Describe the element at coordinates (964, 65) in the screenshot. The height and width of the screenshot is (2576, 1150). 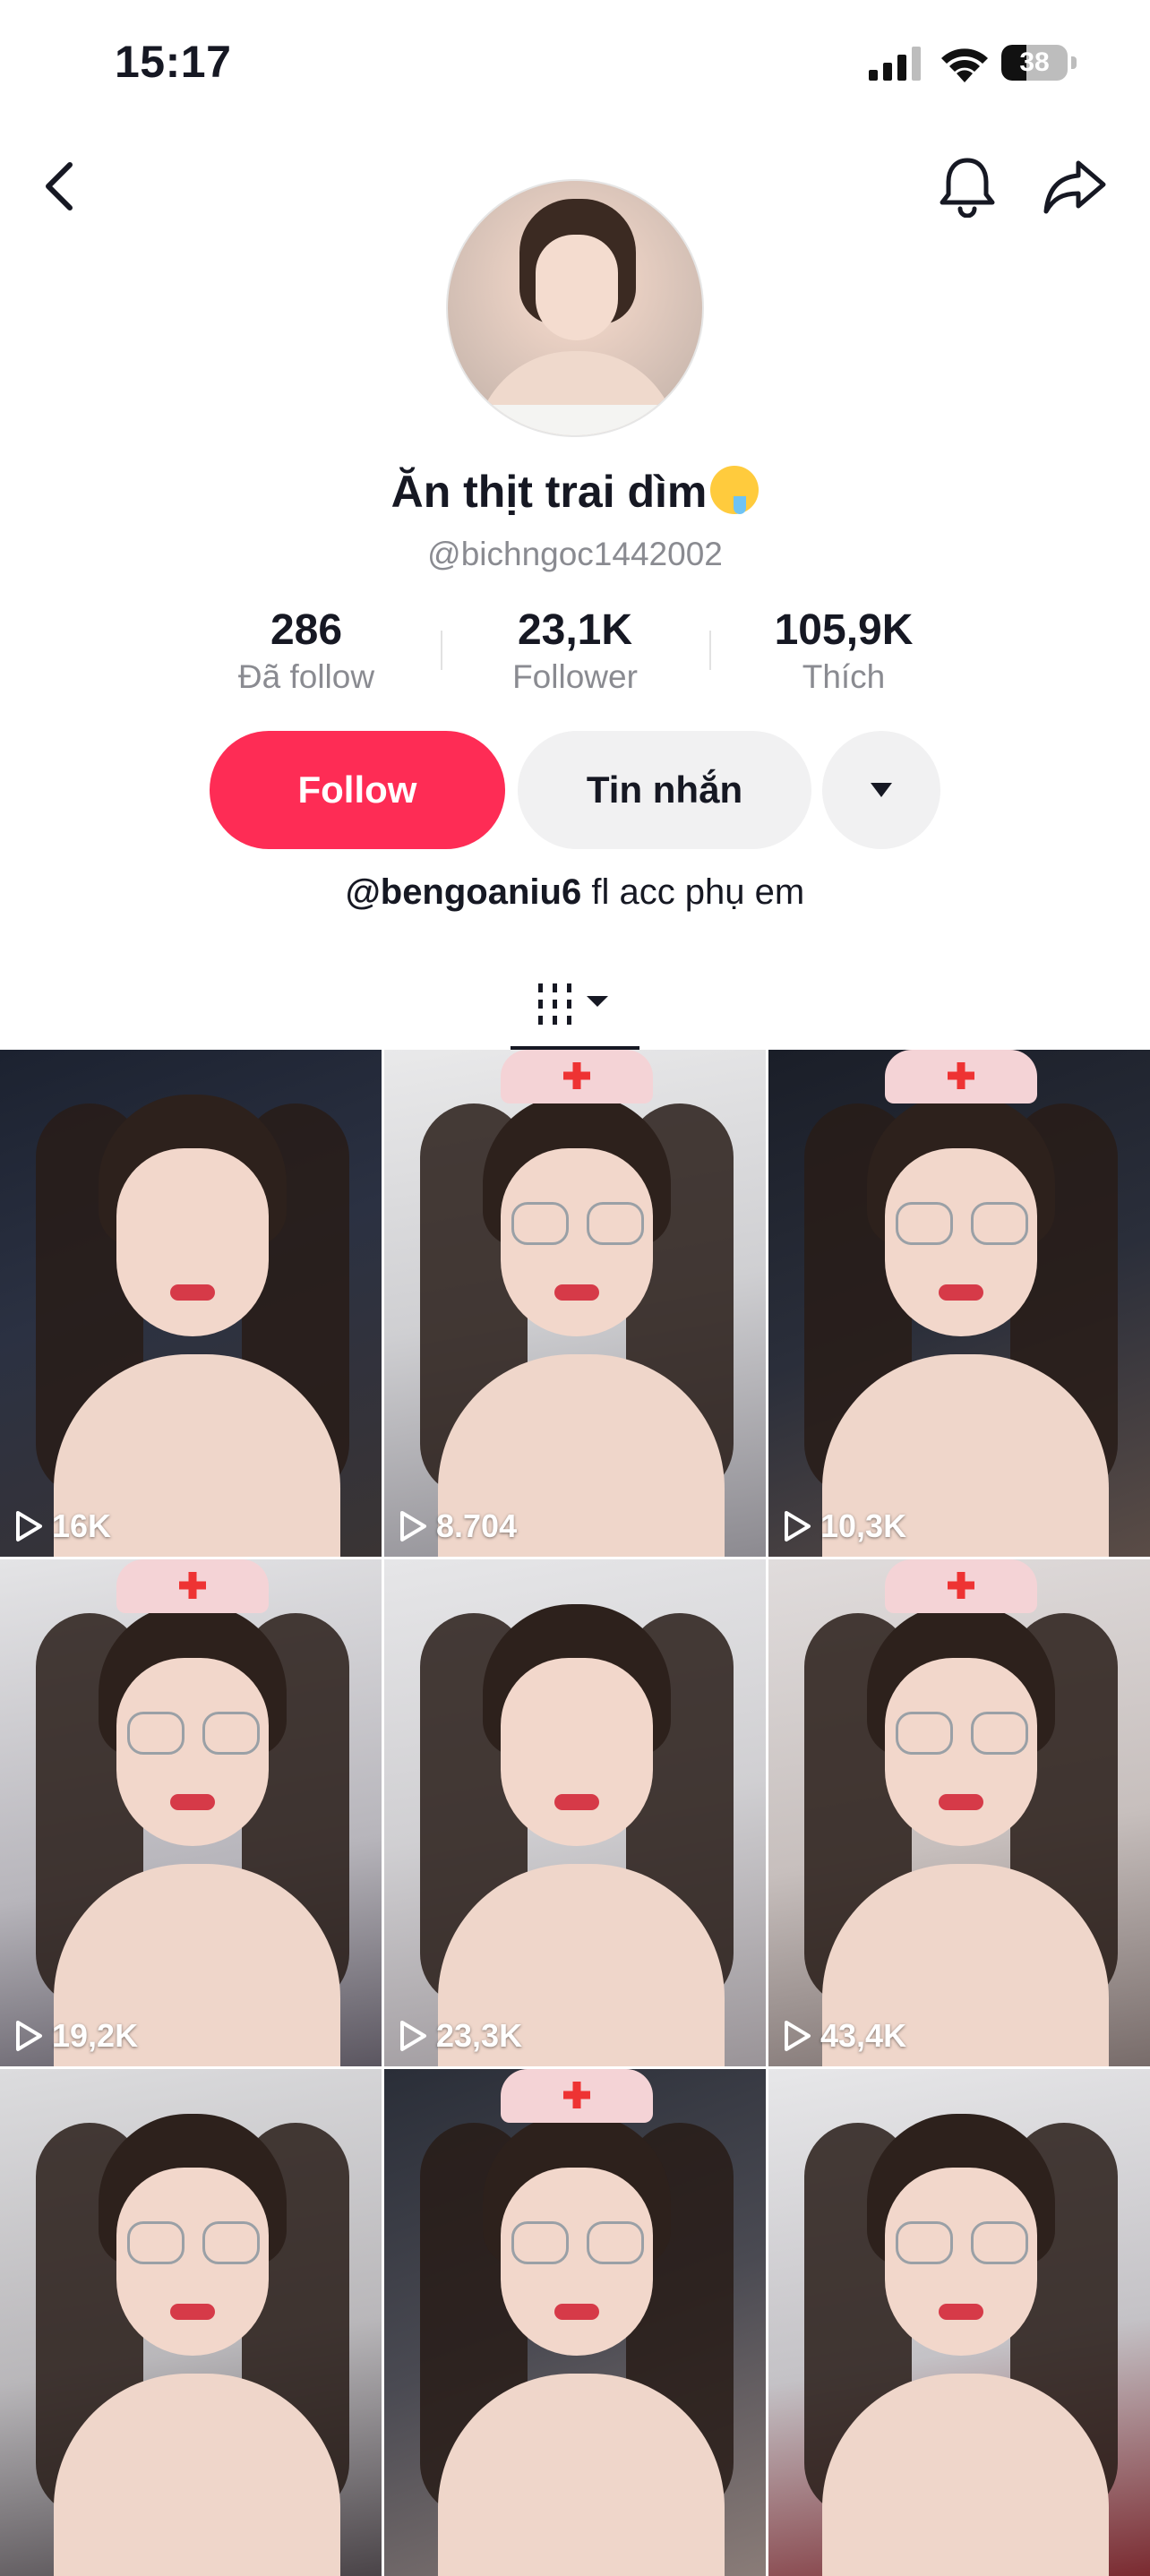
I see `wifi-icon` at that location.